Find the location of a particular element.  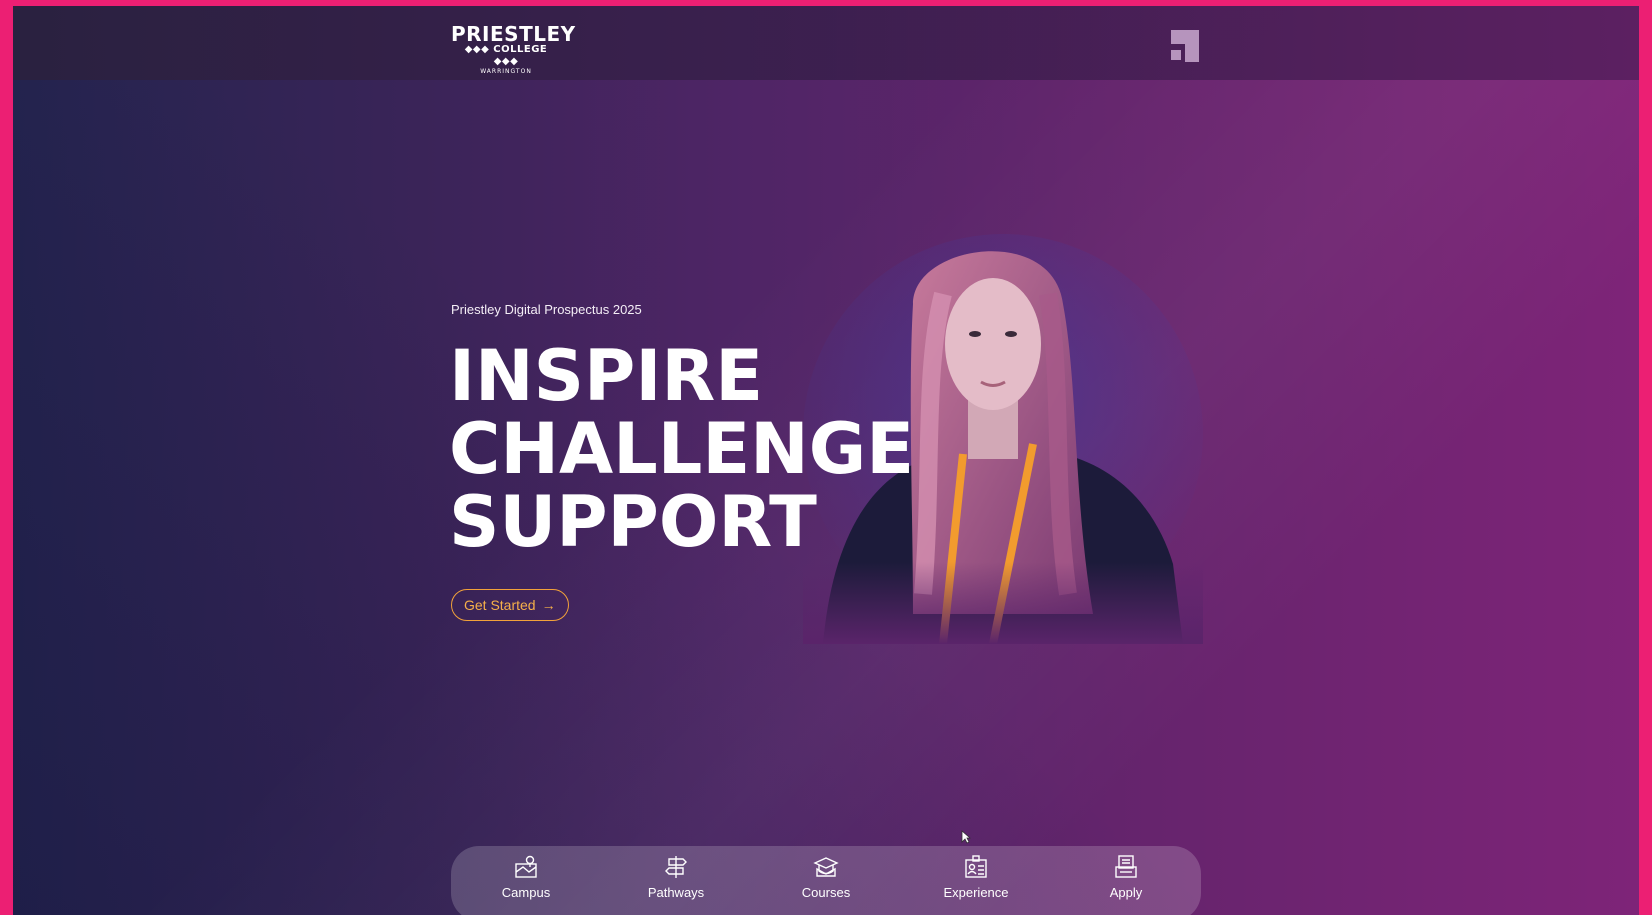

bottom-nav: Campus Pathways Courses Experience Apply is located at coordinates (826, 880).